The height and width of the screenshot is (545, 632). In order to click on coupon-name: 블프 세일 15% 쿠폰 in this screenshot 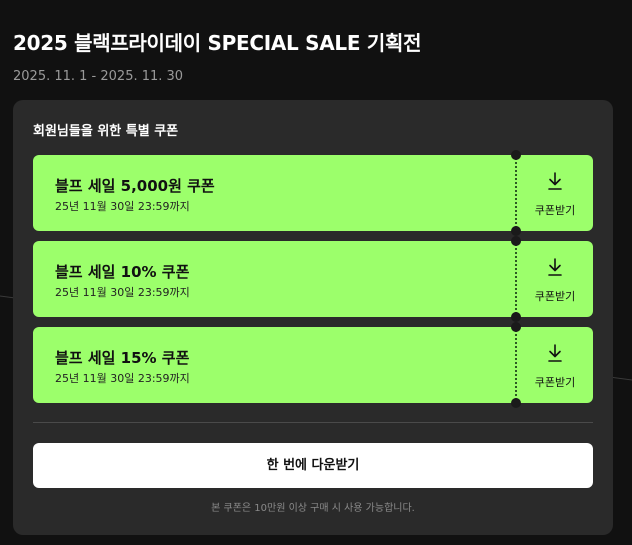, I will do `click(122, 358)`.